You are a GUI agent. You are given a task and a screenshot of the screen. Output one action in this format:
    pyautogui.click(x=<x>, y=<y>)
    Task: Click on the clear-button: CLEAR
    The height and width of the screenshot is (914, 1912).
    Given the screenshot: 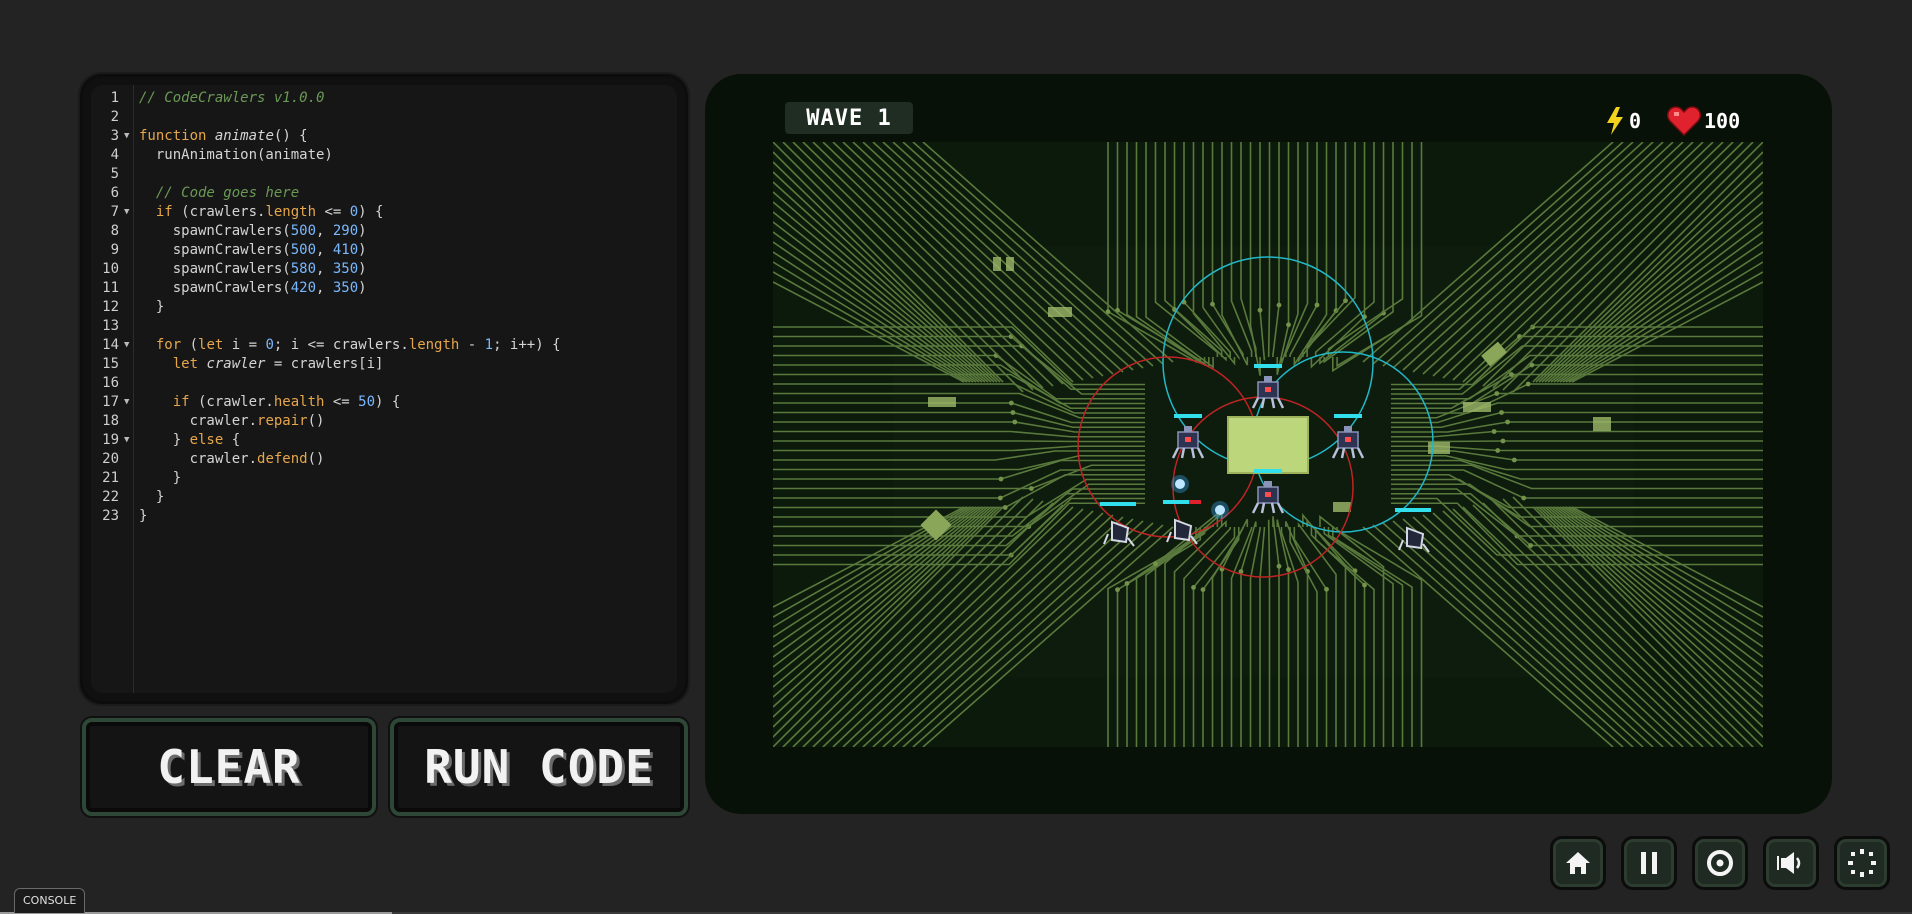 What is the action you would take?
    pyautogui.click(x=229, y=767)
    